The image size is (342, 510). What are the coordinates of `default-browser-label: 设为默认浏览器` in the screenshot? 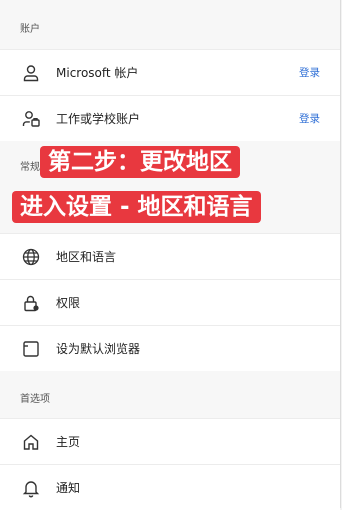 It's located at (98, 349).